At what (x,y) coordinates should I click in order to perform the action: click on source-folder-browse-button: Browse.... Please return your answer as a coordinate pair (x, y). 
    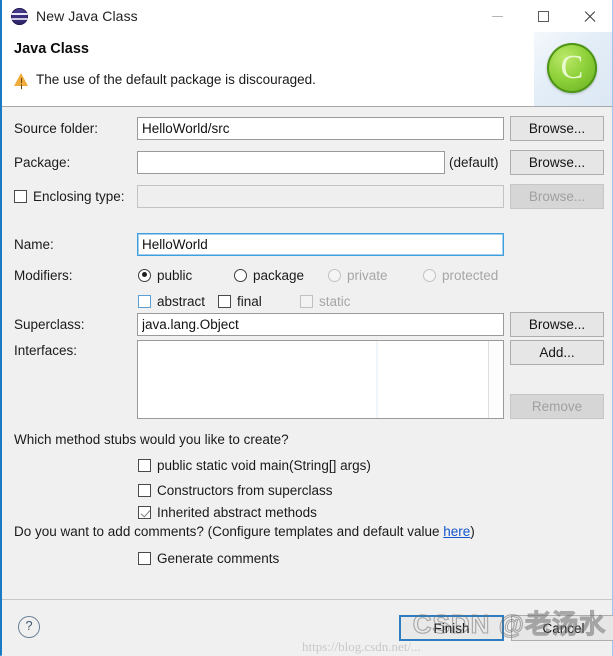
    Looking at the image, I should click on (557, 128).